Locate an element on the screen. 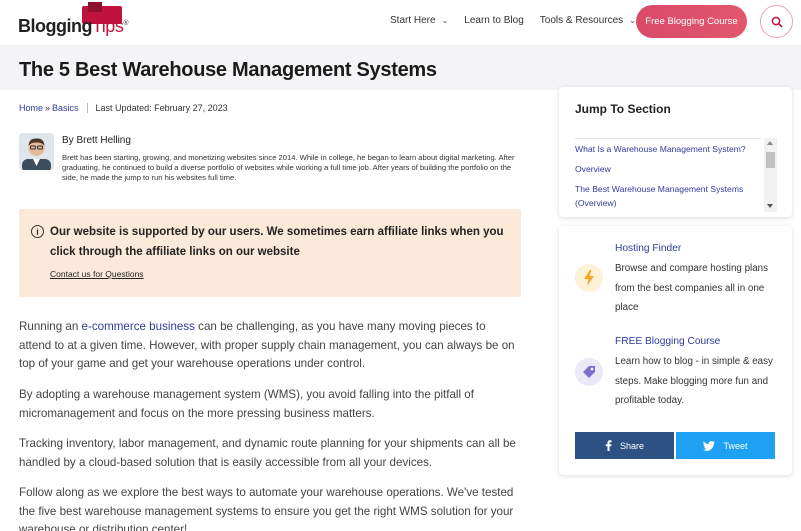 Image resolution: width=801 pixels, height=531 pixels. last-updated: Last Updated: February 27, 2023 is located at coordinates (161, 108).